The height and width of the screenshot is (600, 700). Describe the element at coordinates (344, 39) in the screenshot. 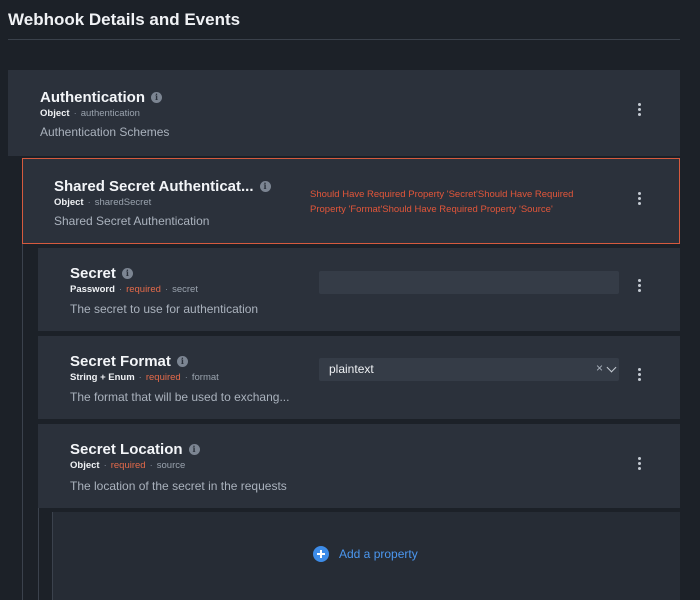

I see `title-divider` at that location.